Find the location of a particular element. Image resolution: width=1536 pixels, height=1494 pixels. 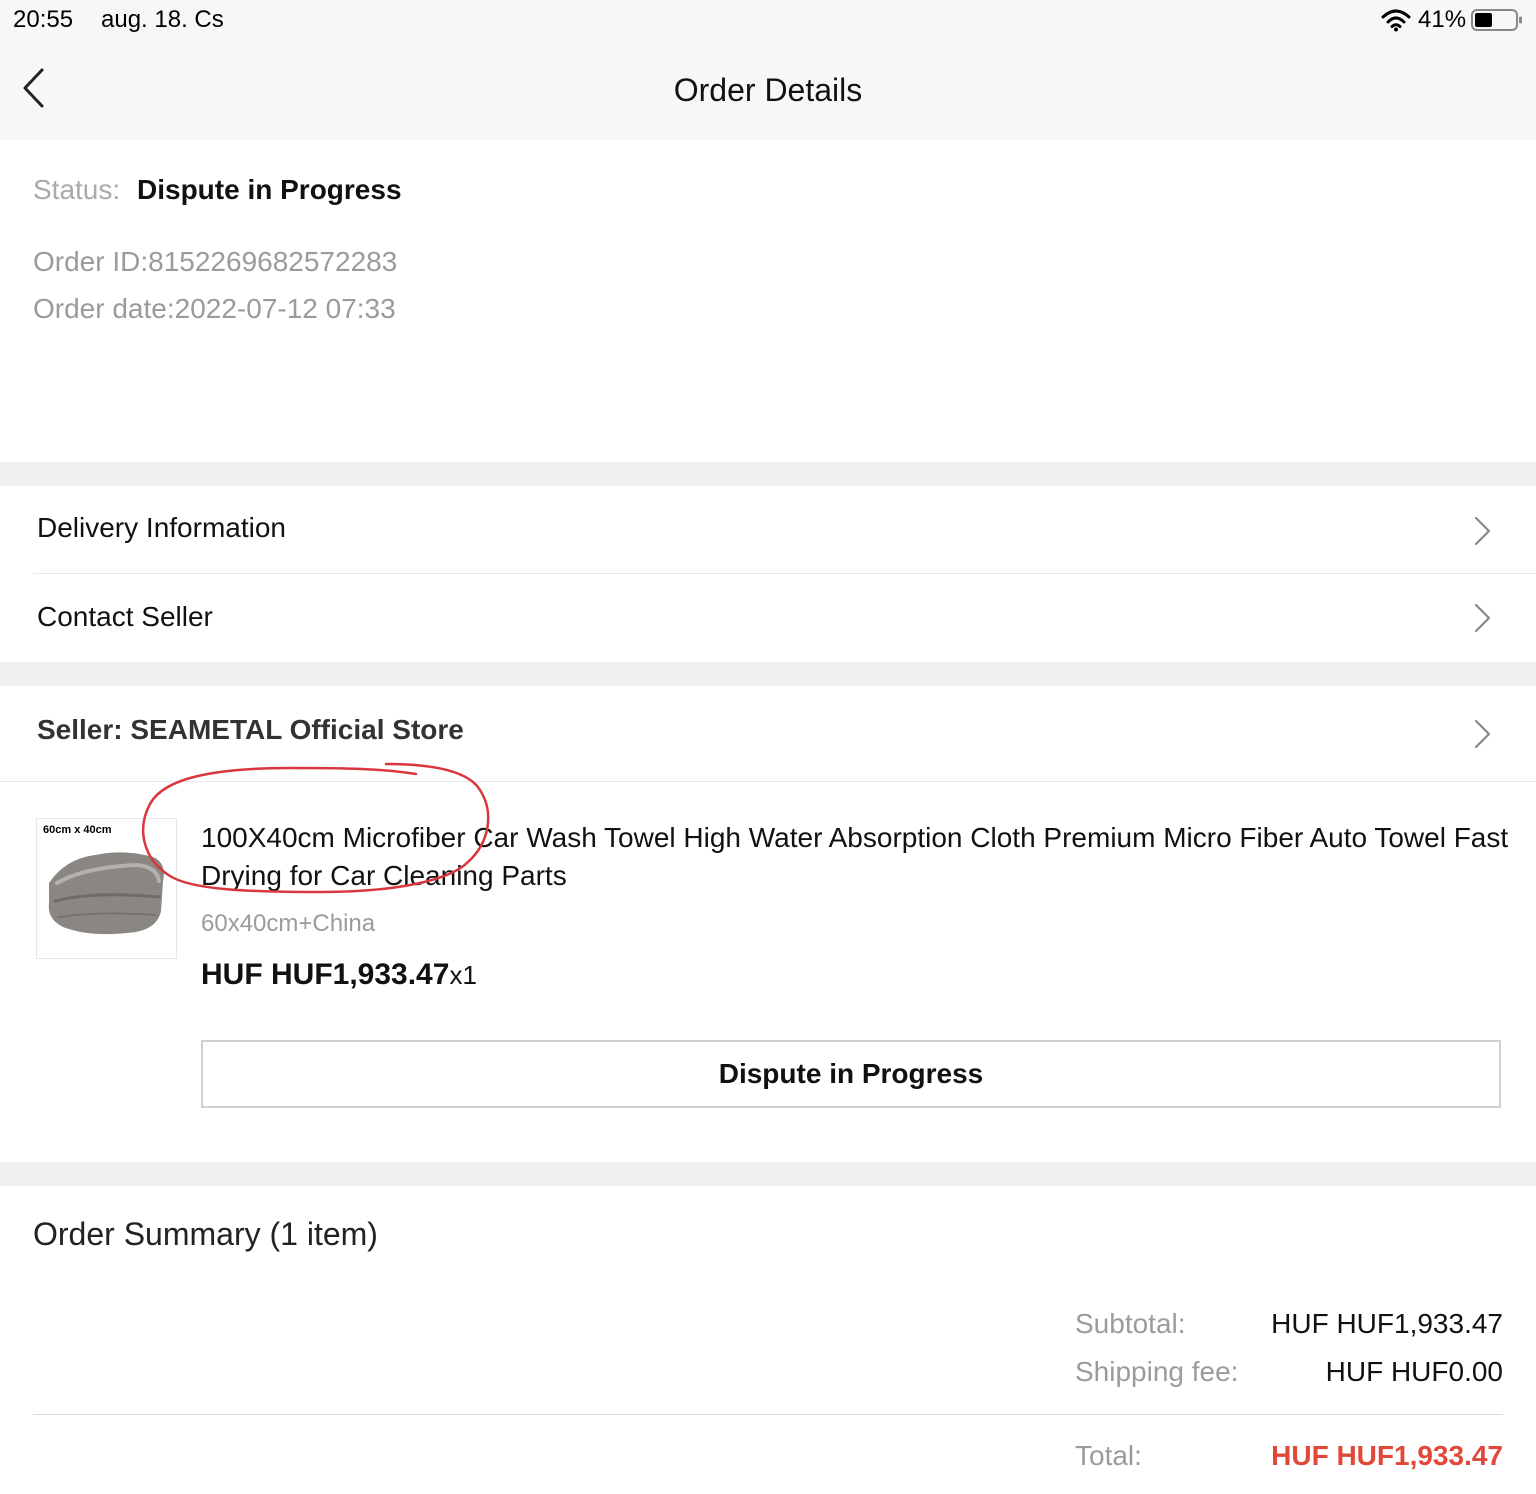

product-price: HUF HUF1,933.47 is located at coordinates (325, 974).